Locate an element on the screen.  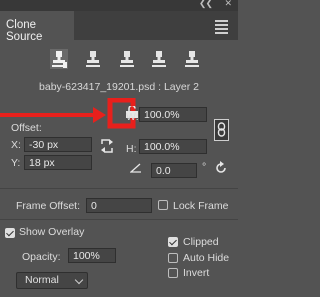
offset-heading: Offset: is located at coordinates (26, 128).